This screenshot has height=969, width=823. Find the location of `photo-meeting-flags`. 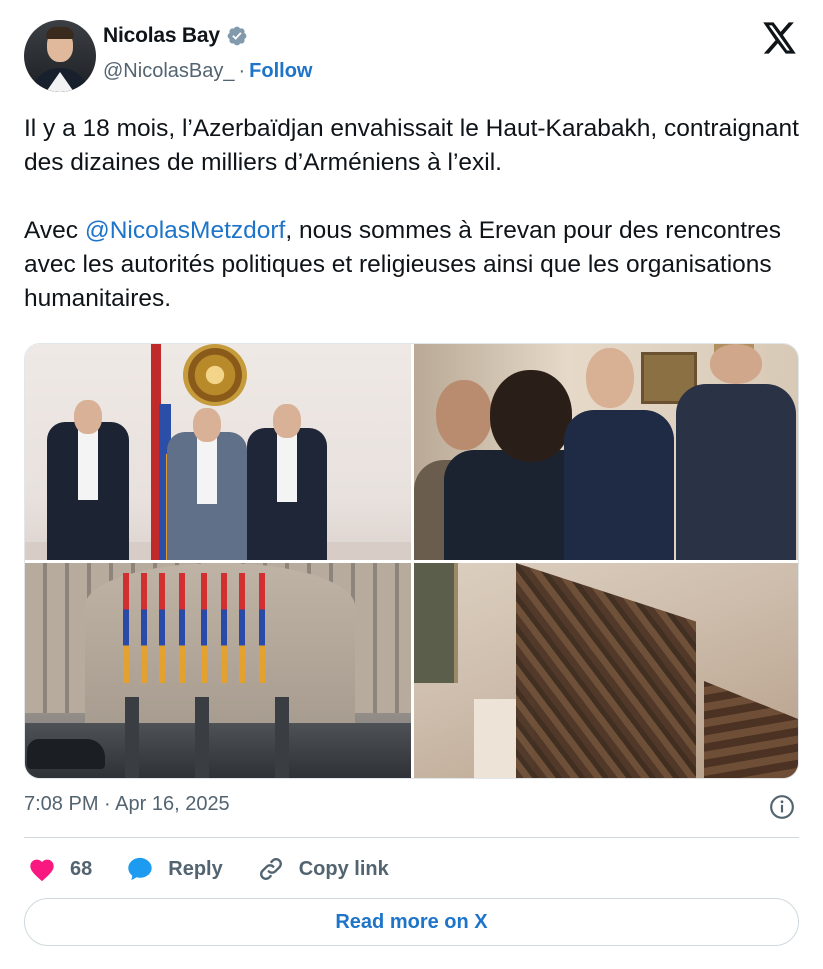

photo-meeting-flags is located at coordinates (218, 452).